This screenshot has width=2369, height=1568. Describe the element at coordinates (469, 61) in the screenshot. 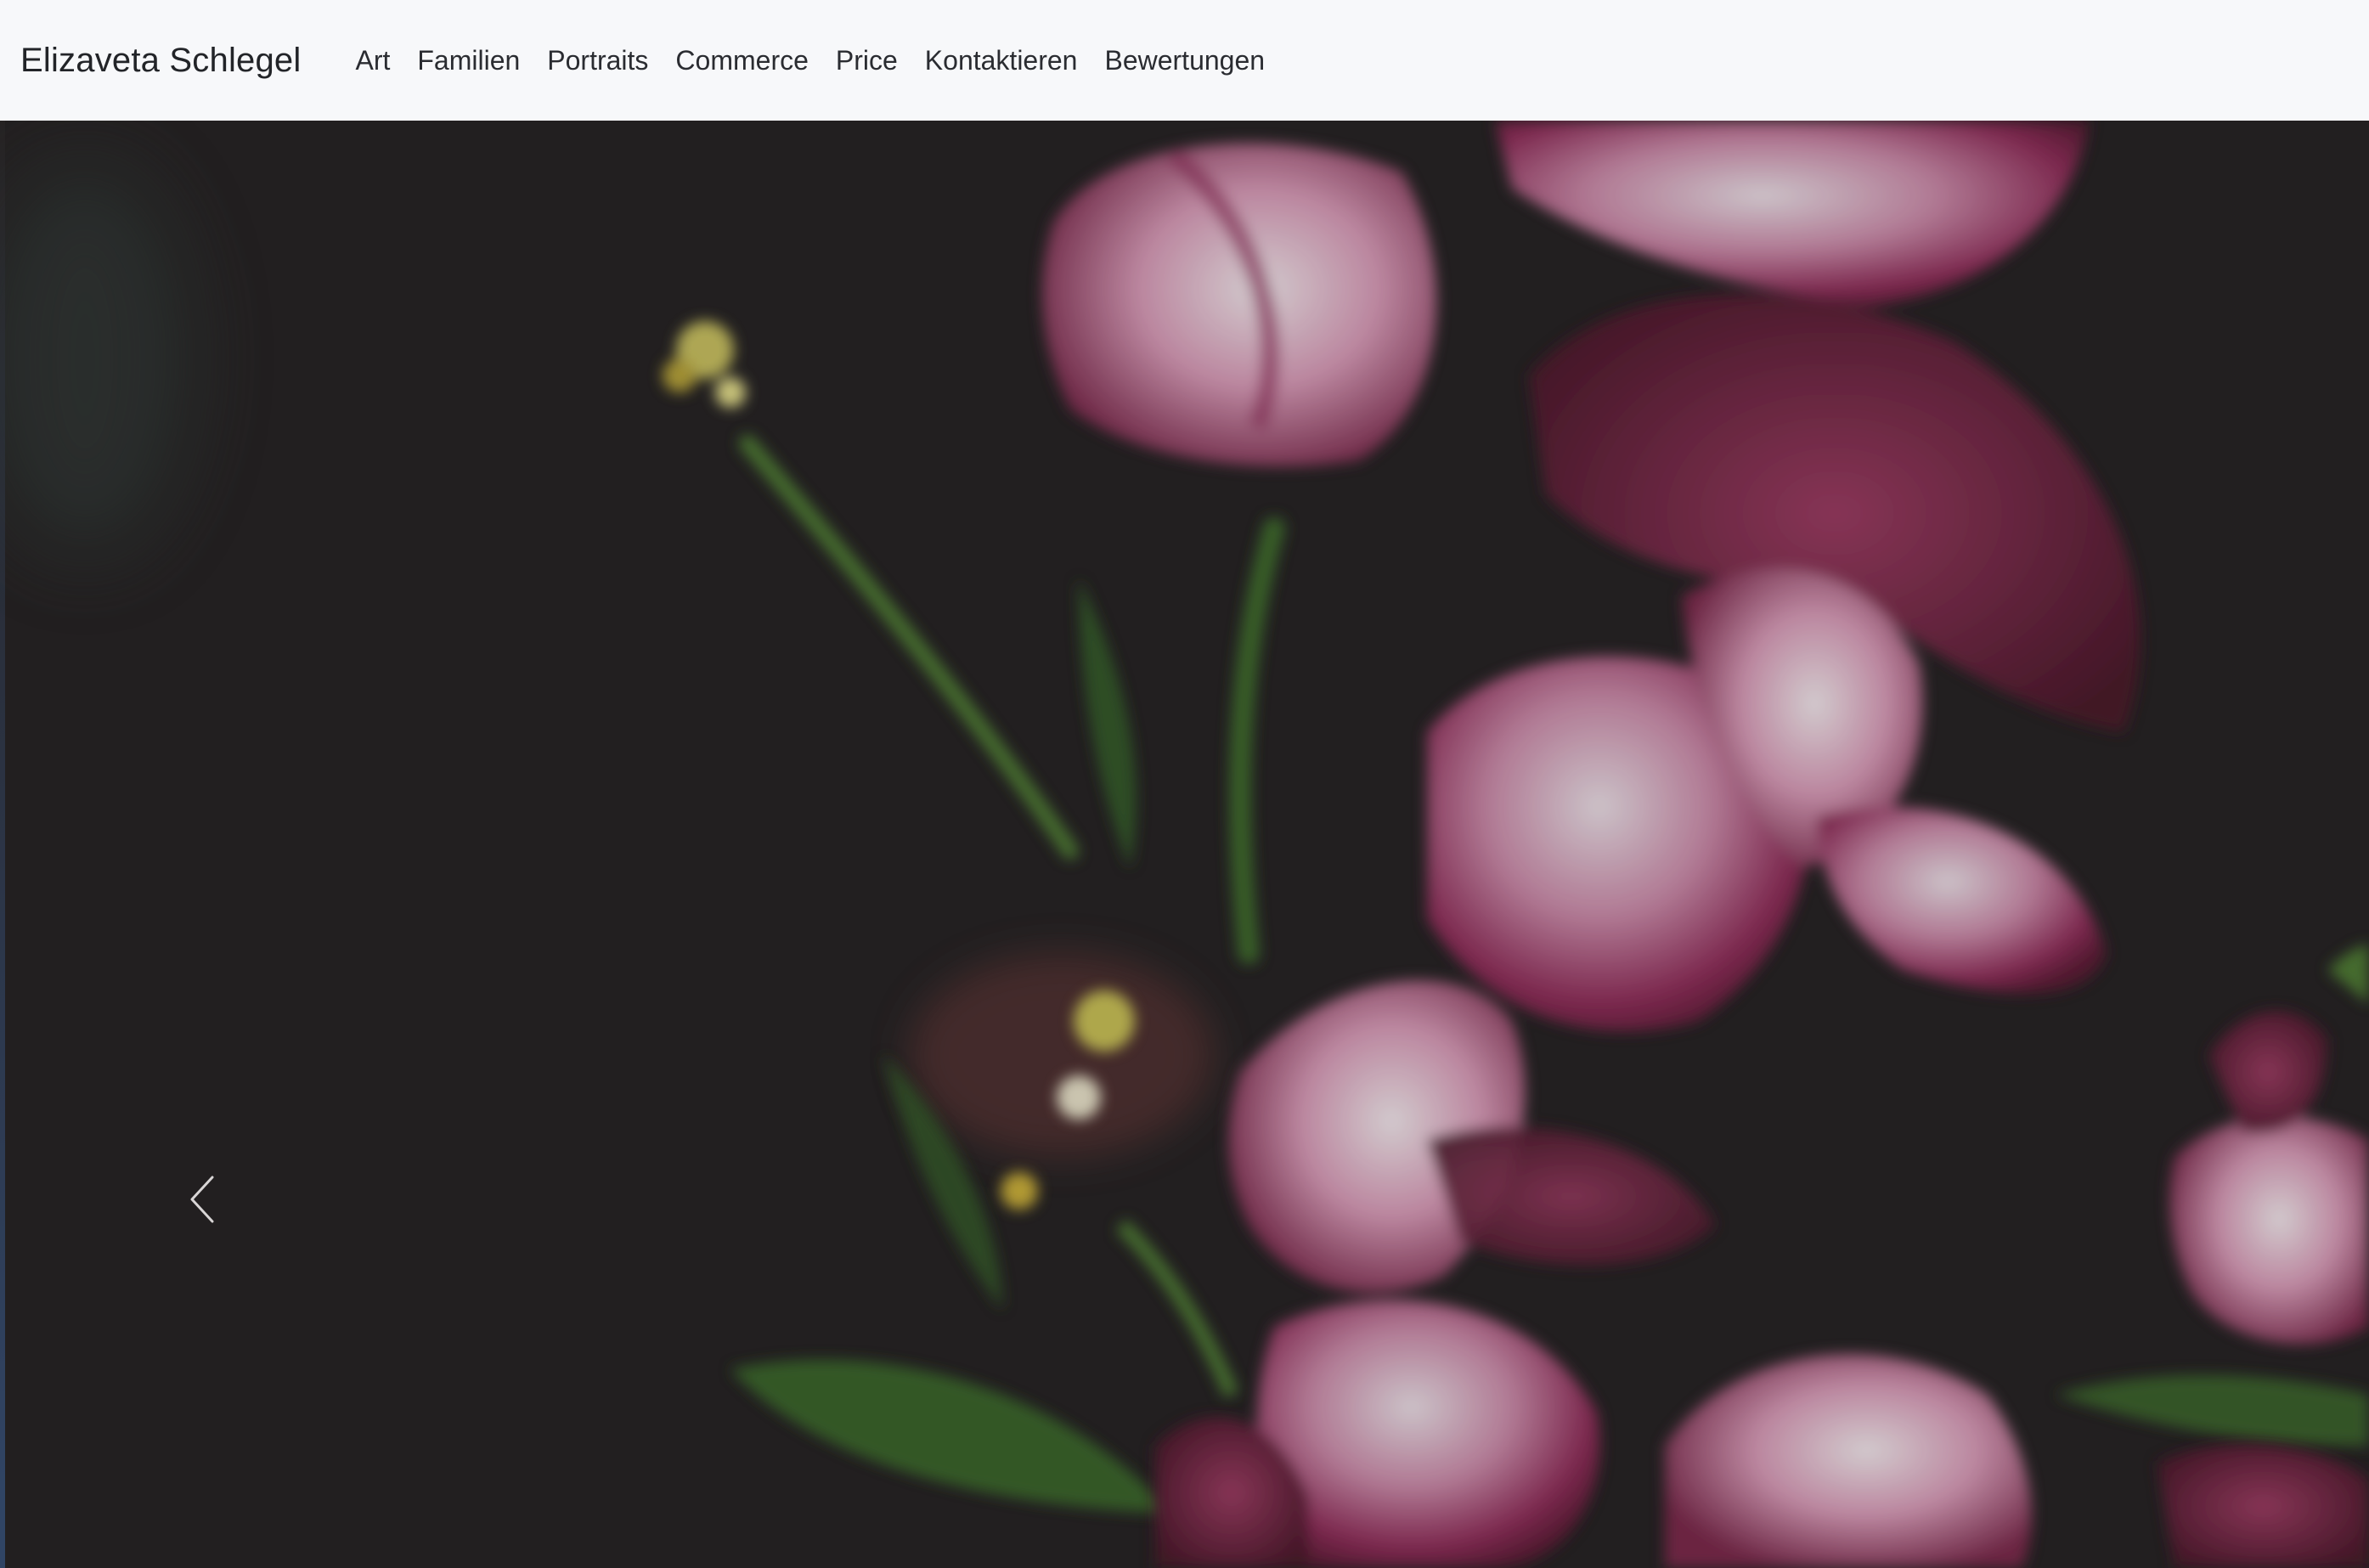

I see `nav-item-familien: Familien` at that location.